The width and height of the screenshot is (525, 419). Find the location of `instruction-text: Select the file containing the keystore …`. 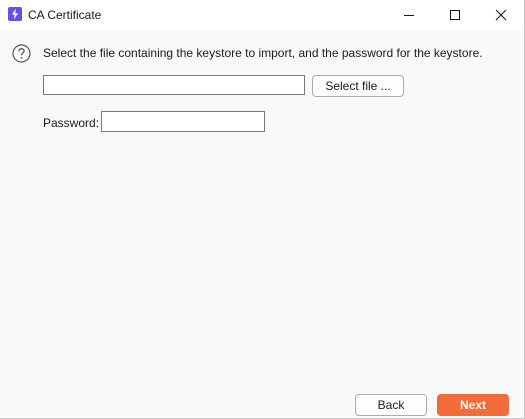

instruction-text: Select the file containing the keystore … is located at coordinates (263, 53).